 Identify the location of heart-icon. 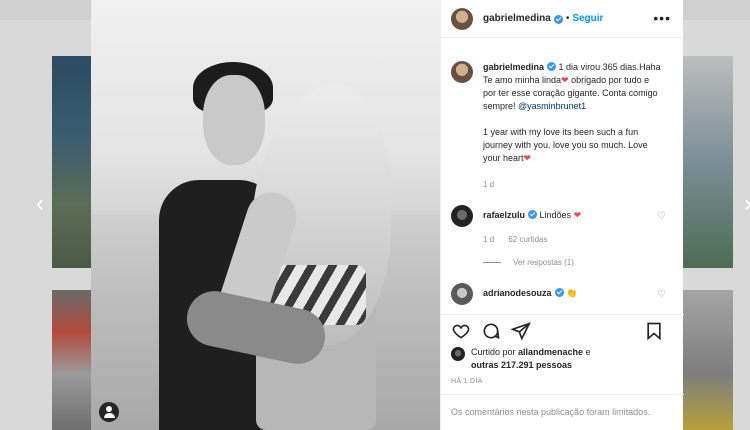
(461, 331).